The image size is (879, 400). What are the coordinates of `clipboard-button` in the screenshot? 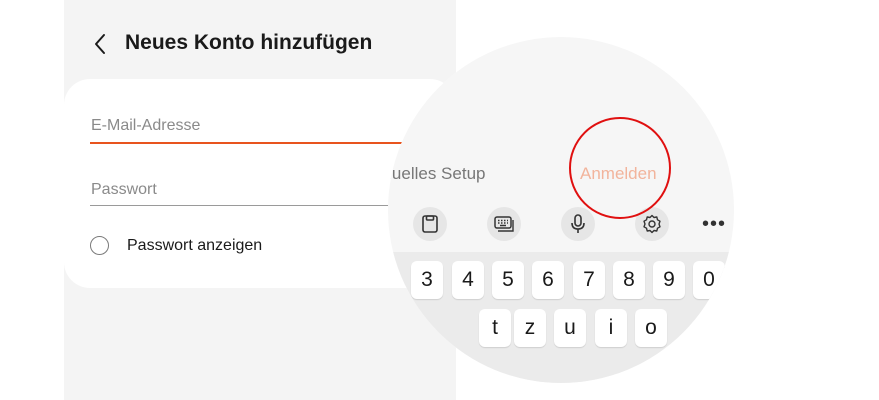 It's located at (430, 224).